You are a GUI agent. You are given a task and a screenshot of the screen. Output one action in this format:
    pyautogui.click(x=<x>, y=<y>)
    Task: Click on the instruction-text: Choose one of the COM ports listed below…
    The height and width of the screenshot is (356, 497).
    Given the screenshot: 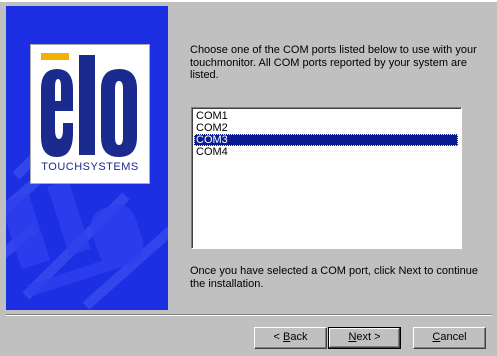 What is the action you would take?
    pyautogui.click(x=333, y=62)
    